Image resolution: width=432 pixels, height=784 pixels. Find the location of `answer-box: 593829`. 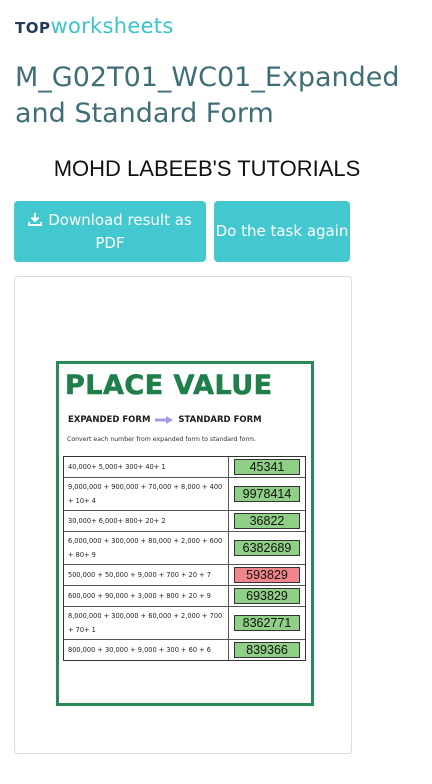

answer-box: 593829 is located at coordinates (267, 575).